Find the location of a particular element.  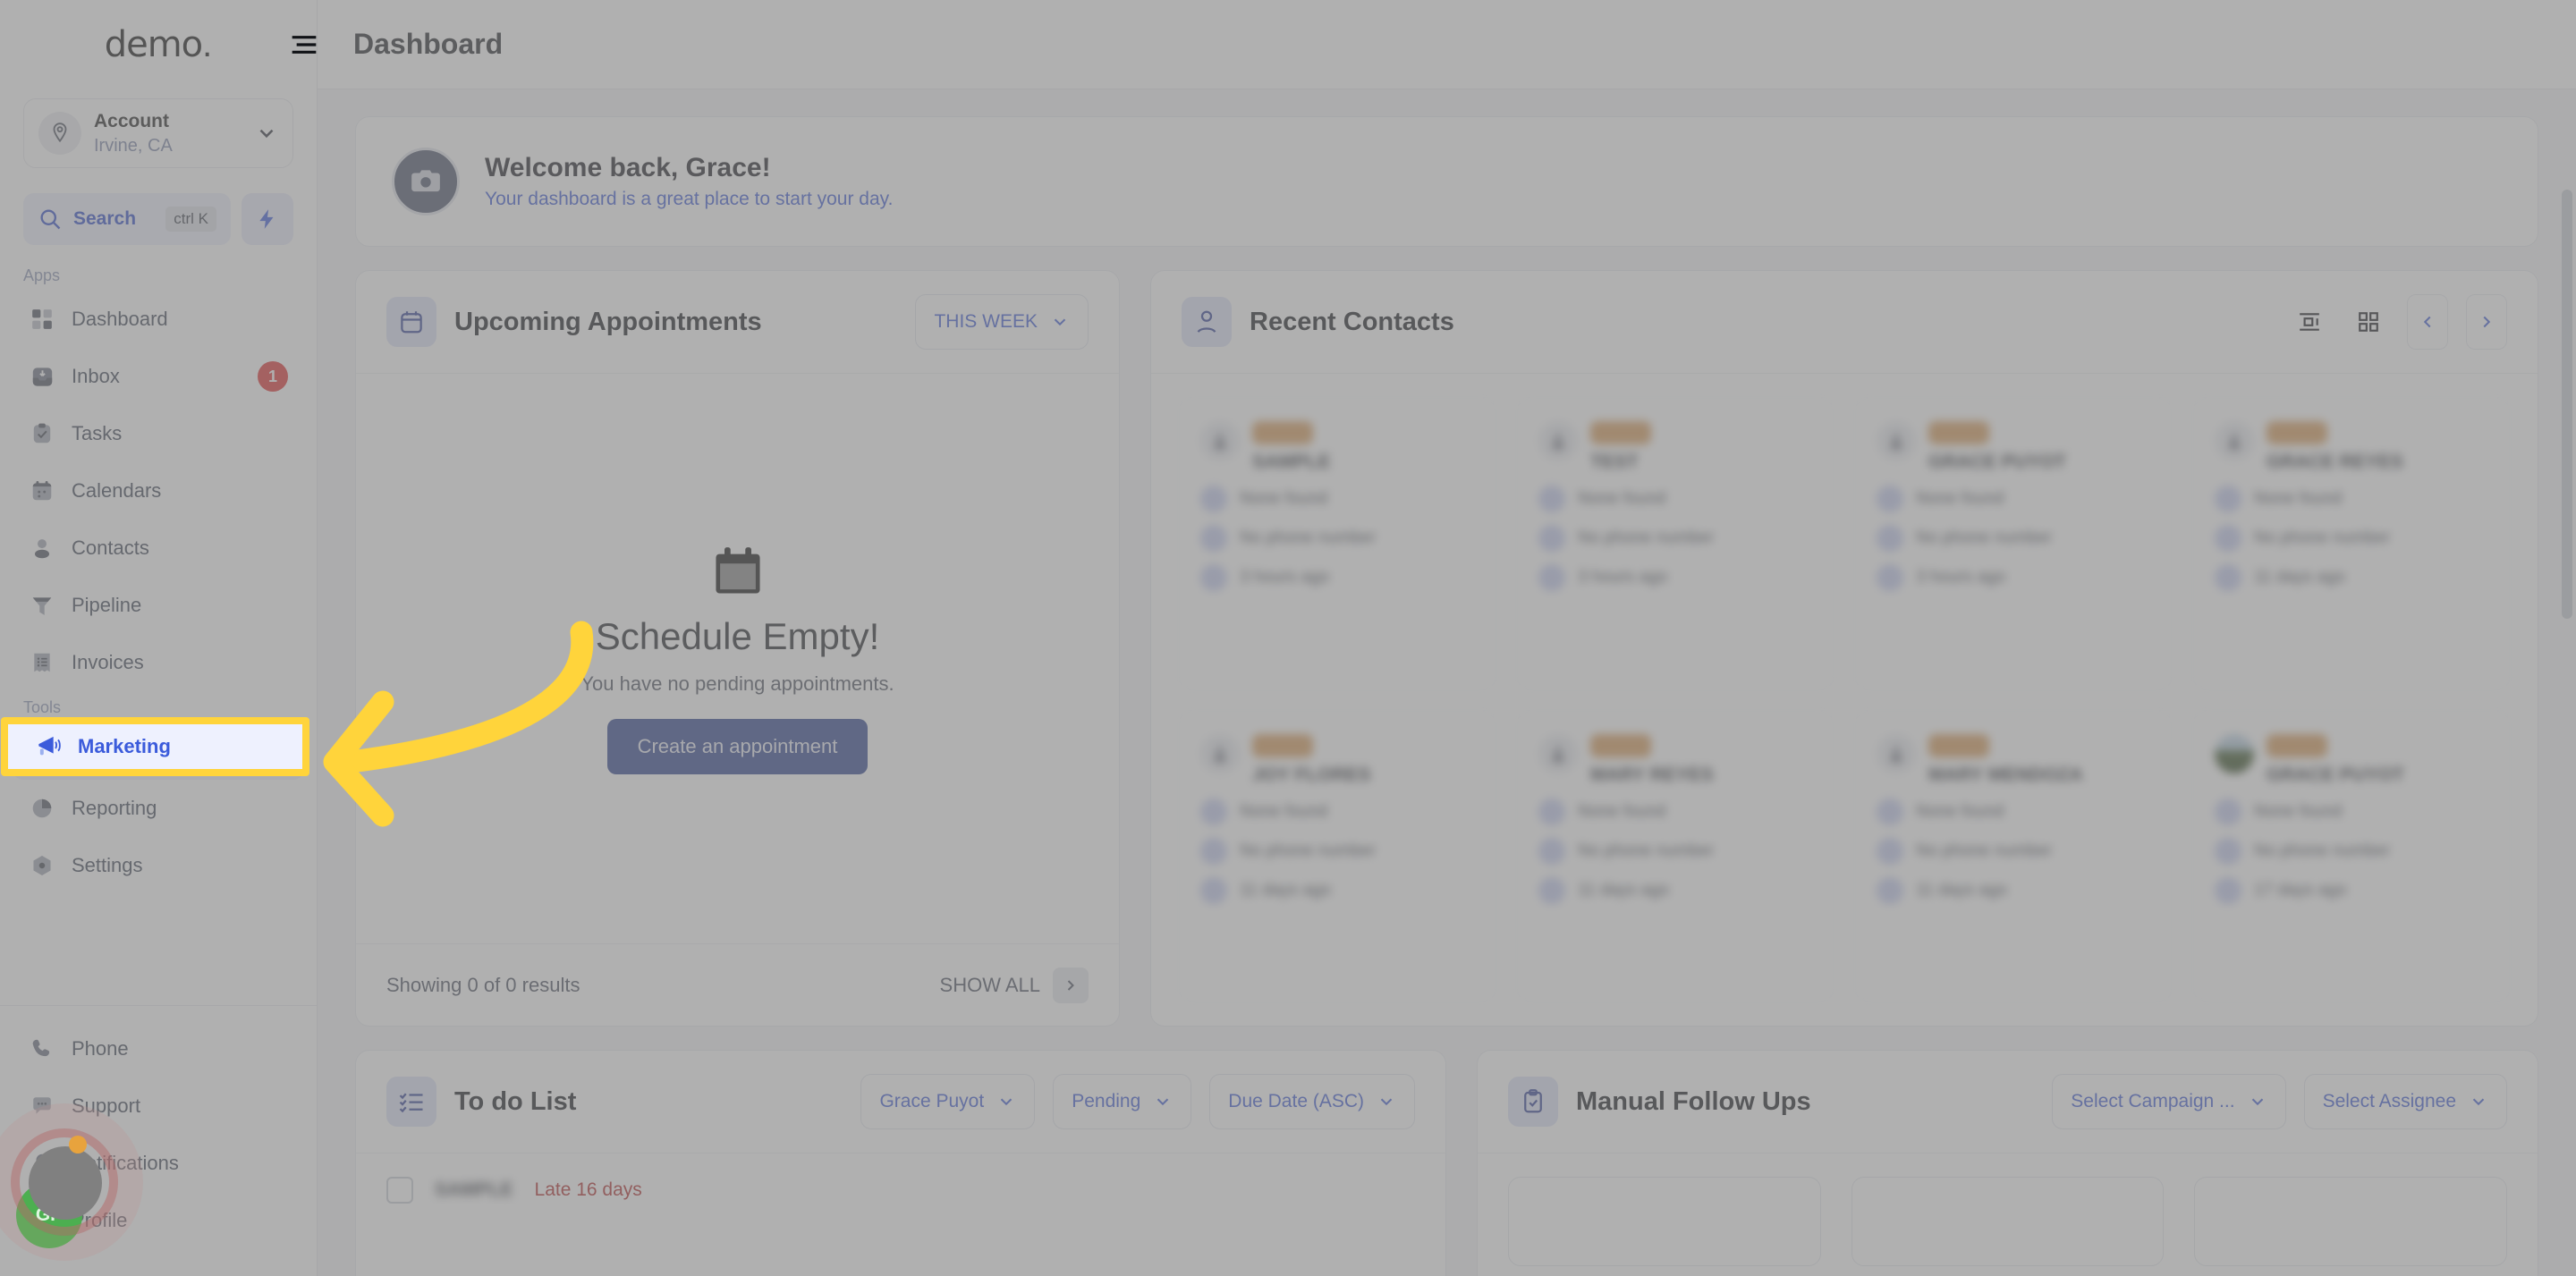

todo-filter-status: Pending is located at coordinates (1122, 1101).